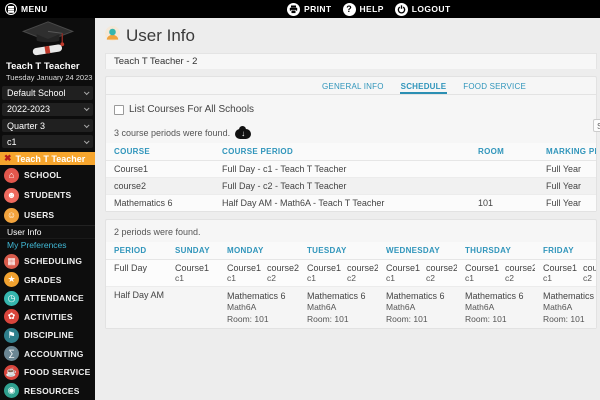  Describe the element at coordinates (486, 203) in the screenshot. I see `cell-room: 101` at that location.